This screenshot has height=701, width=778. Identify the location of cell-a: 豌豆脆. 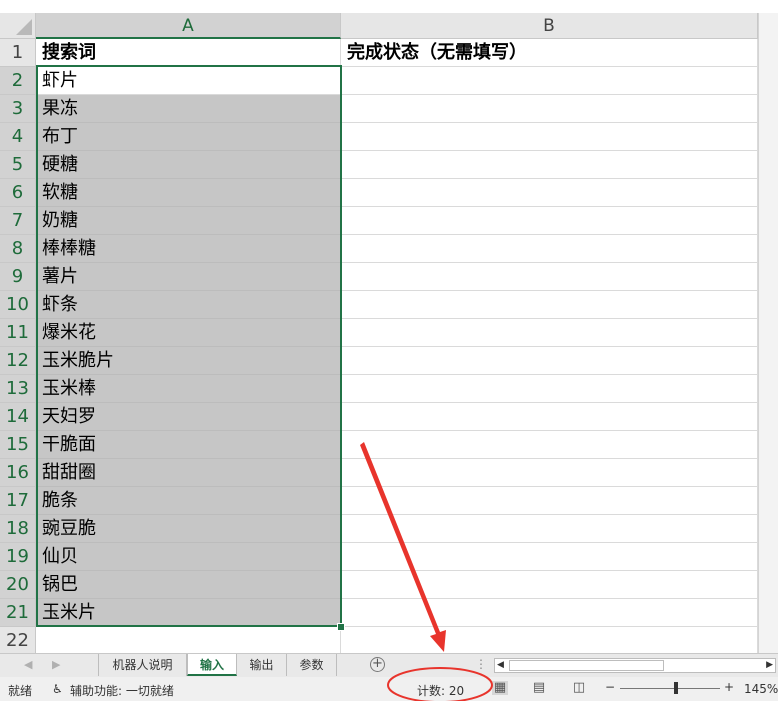
(188, 529).